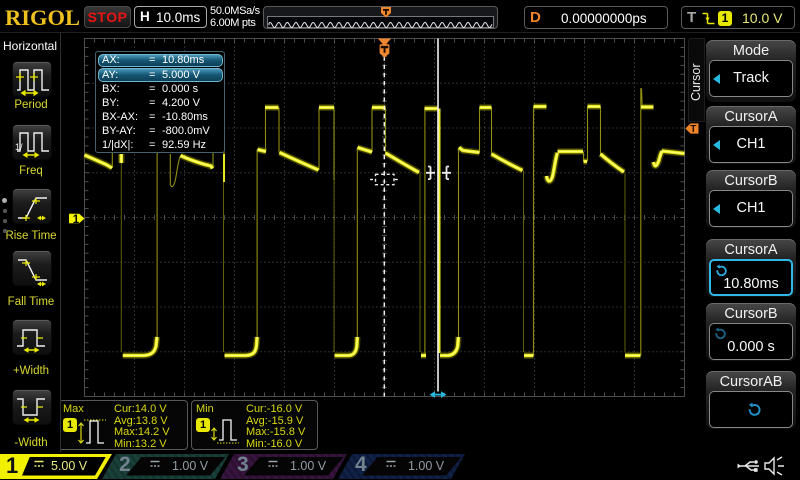  I want to click on svg-text: 1/, so click(19, 147).